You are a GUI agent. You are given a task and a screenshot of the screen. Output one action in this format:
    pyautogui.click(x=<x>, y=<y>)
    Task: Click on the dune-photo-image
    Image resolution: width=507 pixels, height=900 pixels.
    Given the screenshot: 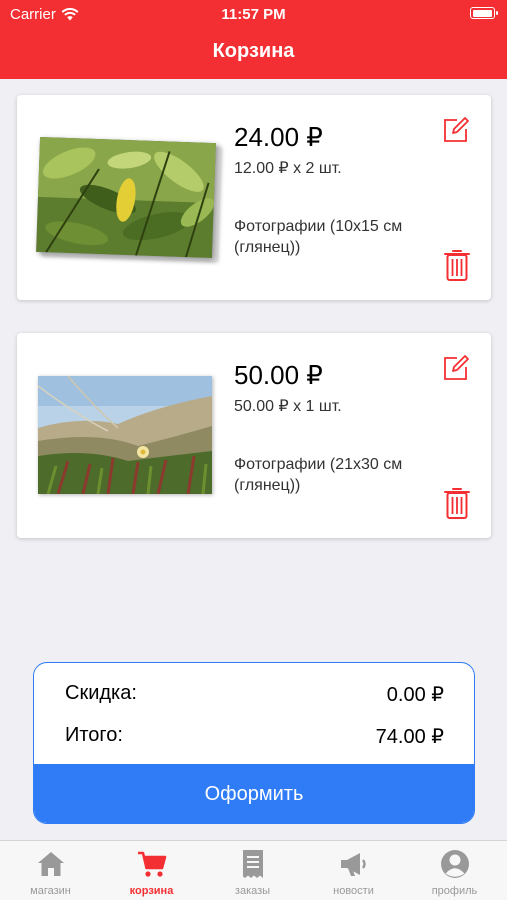 What is the action you would take?
    pyautogui.click(x=125, y=435)
    